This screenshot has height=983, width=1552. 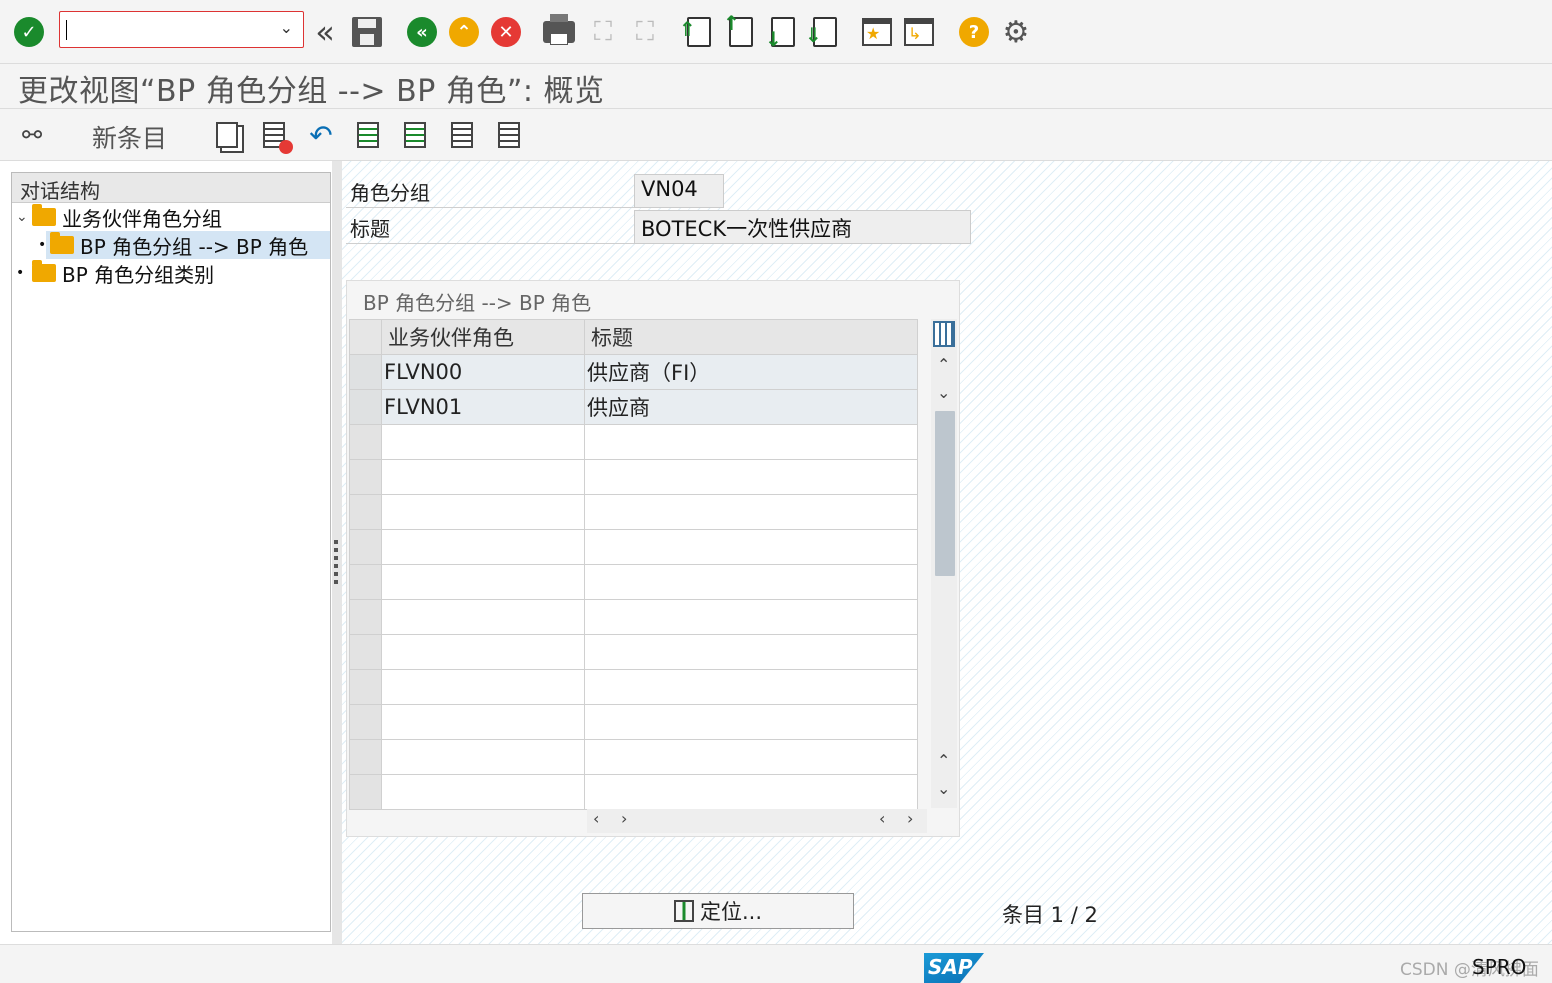 I want to click on save-icon, so click(x=367, y=32).